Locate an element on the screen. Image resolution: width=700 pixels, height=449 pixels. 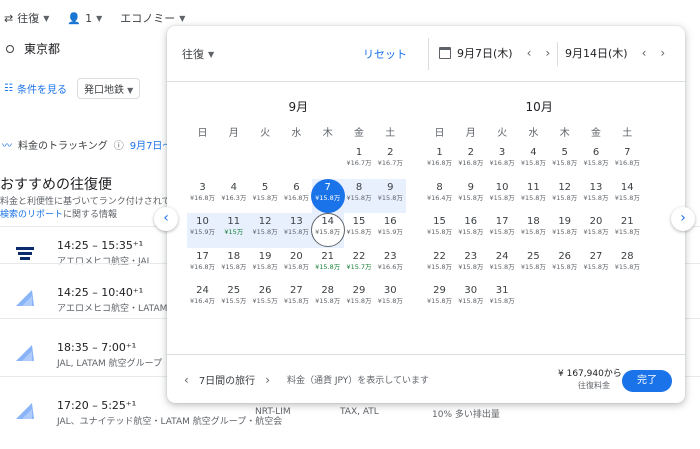
calendar-day: 2 ¥16.8万 is located at coordinates (470, 161).